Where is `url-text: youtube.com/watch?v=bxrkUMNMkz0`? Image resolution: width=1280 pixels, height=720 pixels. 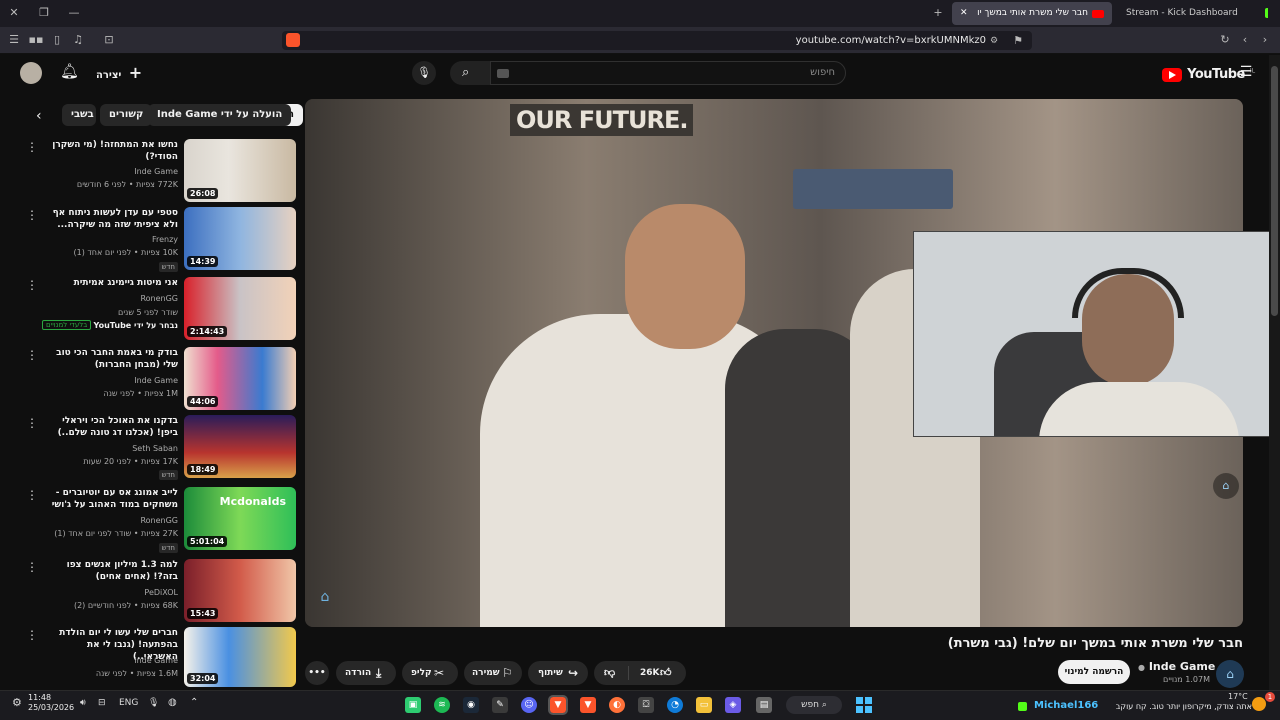
url-text: youtube.com/watch?v=bxrkUMNMkz0 is located at coordinates (890, 40).